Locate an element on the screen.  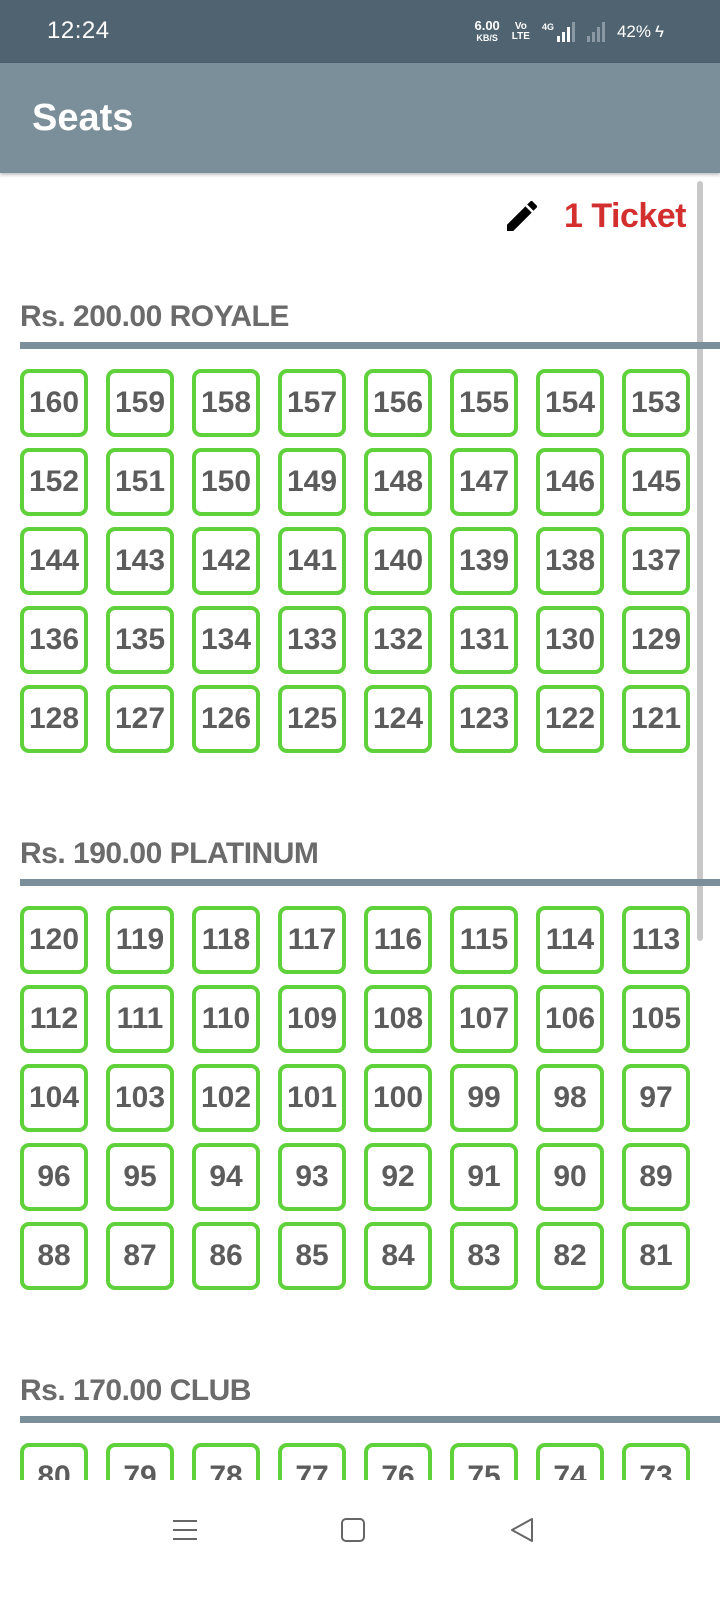
seat-button: 83 is located at coordinates (484, 1256).